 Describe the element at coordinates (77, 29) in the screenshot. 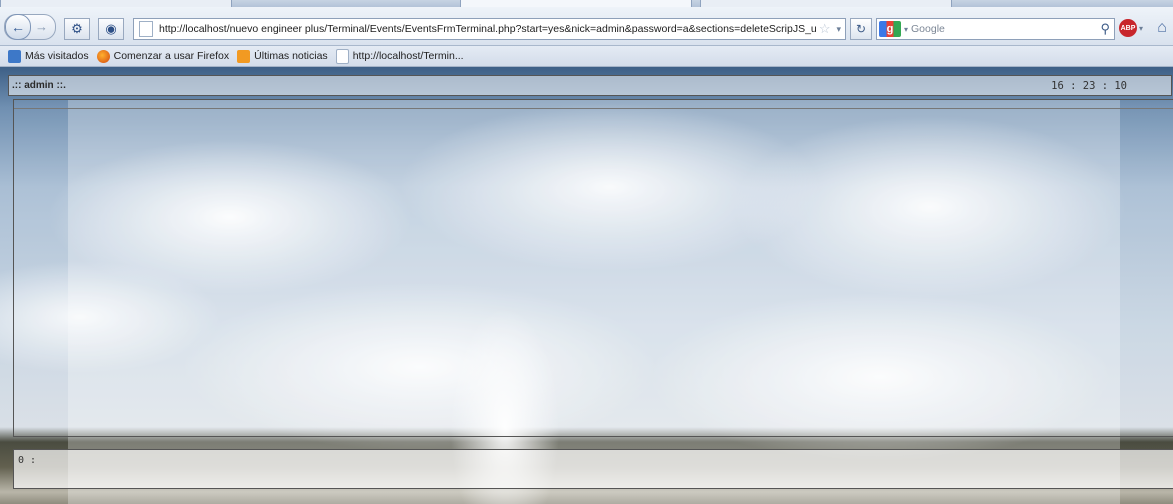

I see `identity-icon: ⚙` at that location.